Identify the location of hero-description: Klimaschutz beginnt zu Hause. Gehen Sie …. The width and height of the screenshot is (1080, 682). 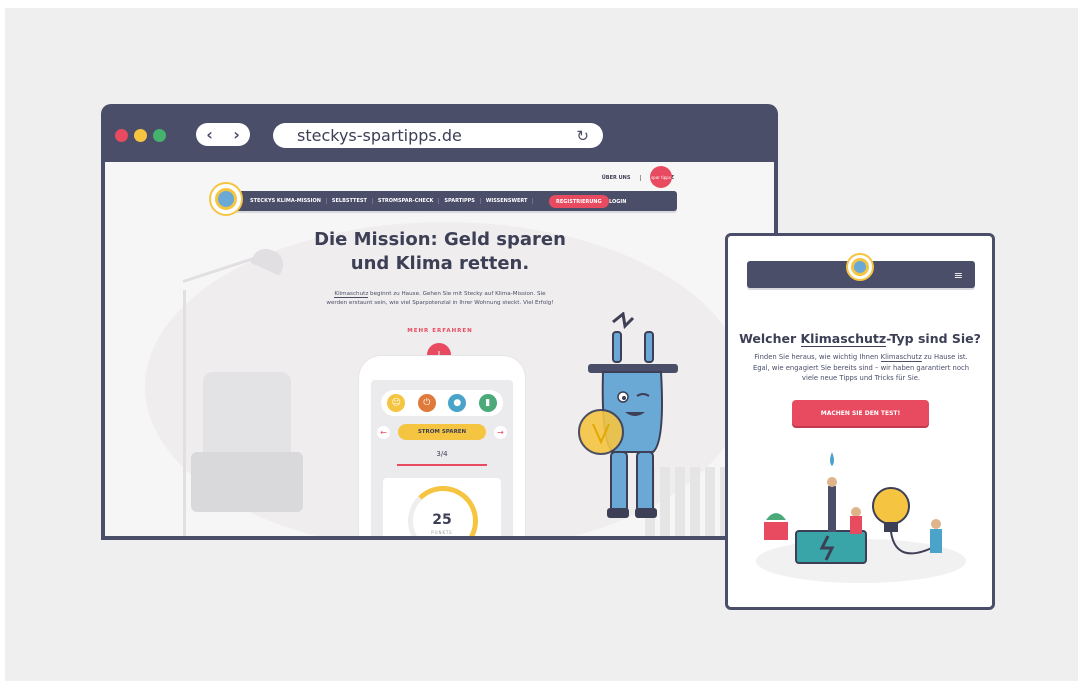
(440, 298).